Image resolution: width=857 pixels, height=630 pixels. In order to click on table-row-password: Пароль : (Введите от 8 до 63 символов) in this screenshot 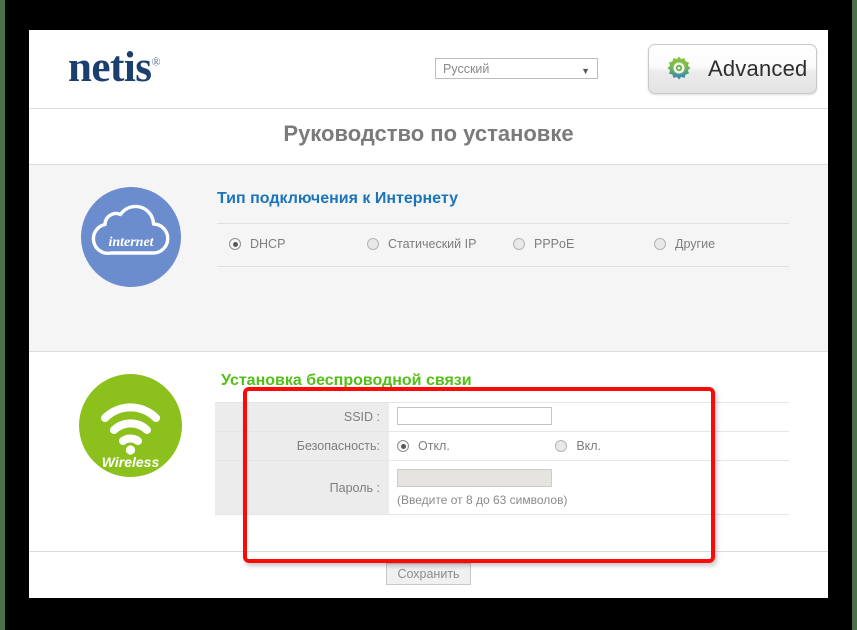, I will do `click(502, 487)`.